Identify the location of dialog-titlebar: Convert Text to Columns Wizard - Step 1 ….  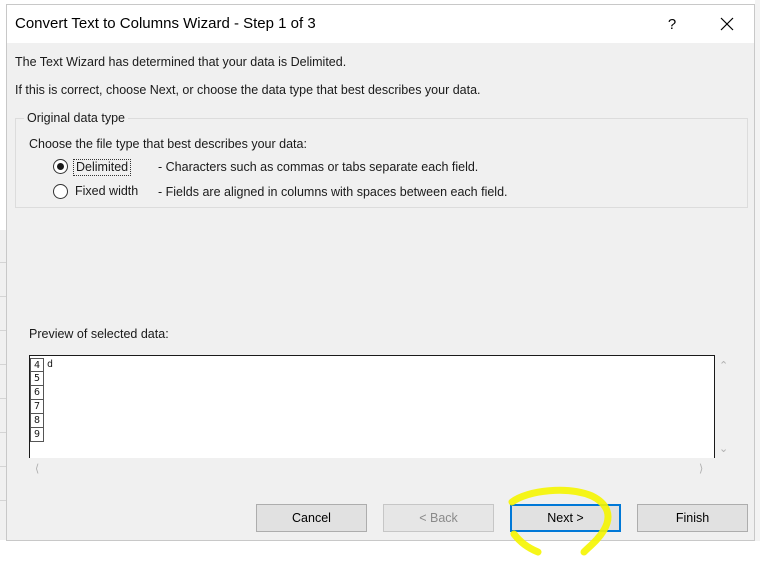
(380, 24).